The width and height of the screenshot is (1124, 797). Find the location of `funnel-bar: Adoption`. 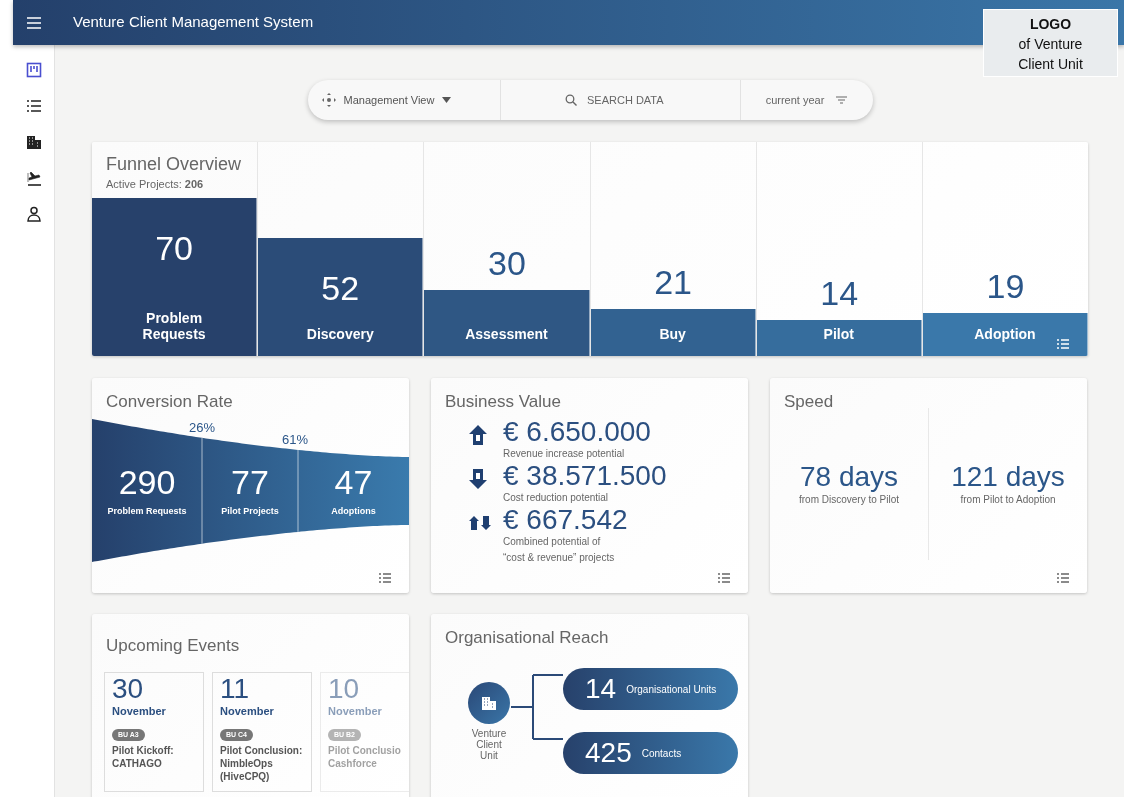

funnel-bar: Adoption is located at coordinates (1005, 334).